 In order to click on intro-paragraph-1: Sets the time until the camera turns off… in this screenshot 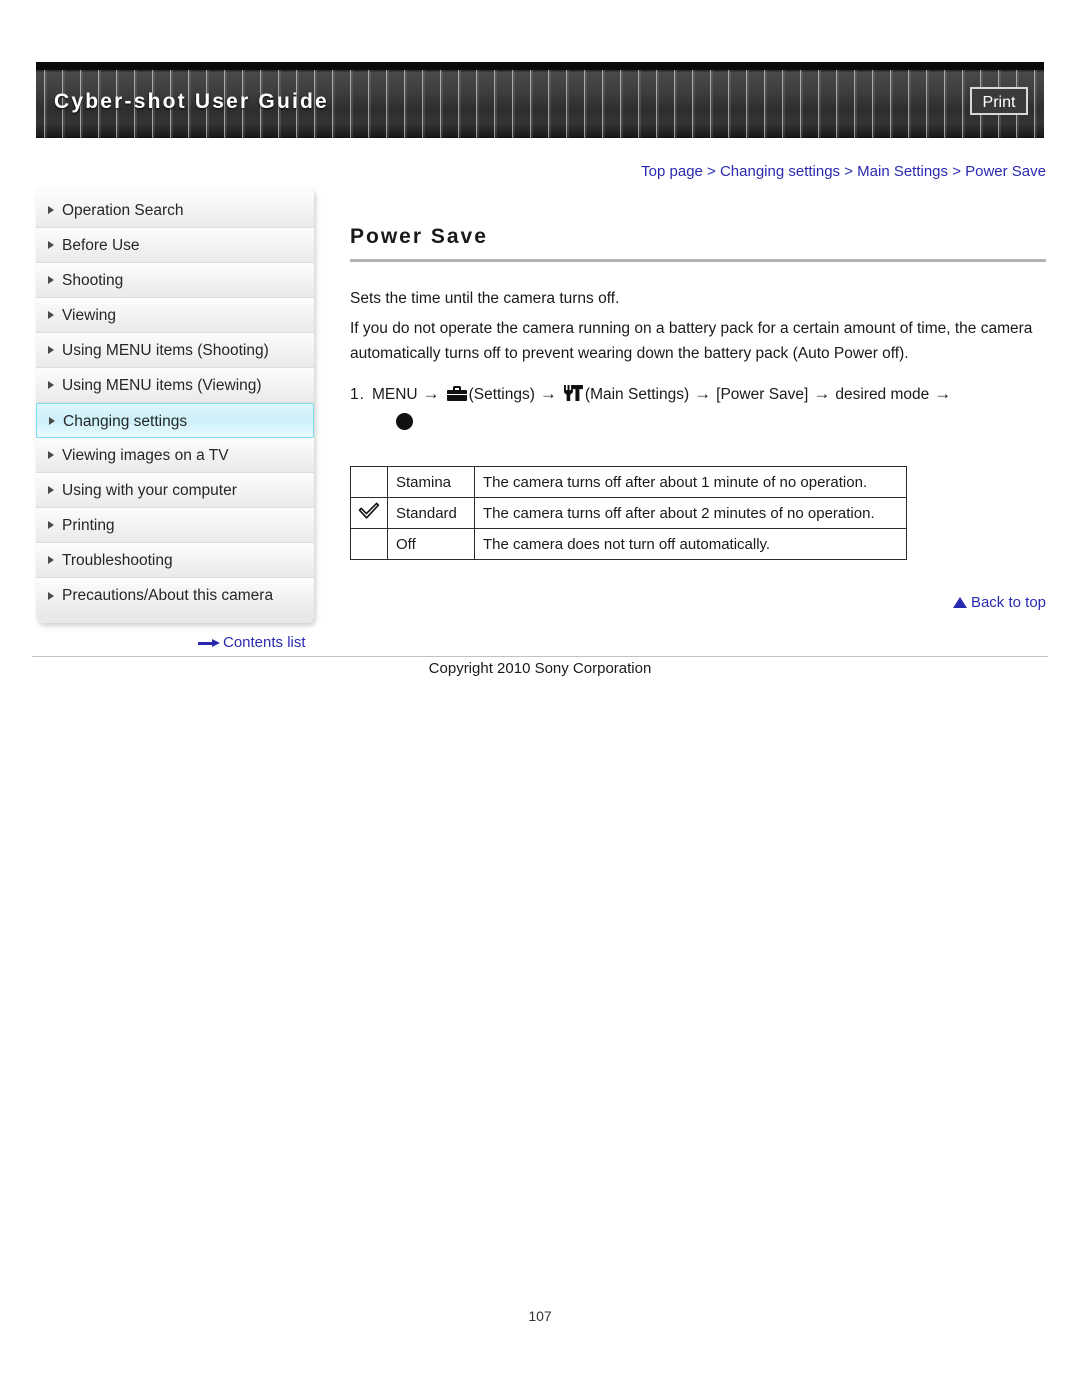, I will do `click(485, 298)`.